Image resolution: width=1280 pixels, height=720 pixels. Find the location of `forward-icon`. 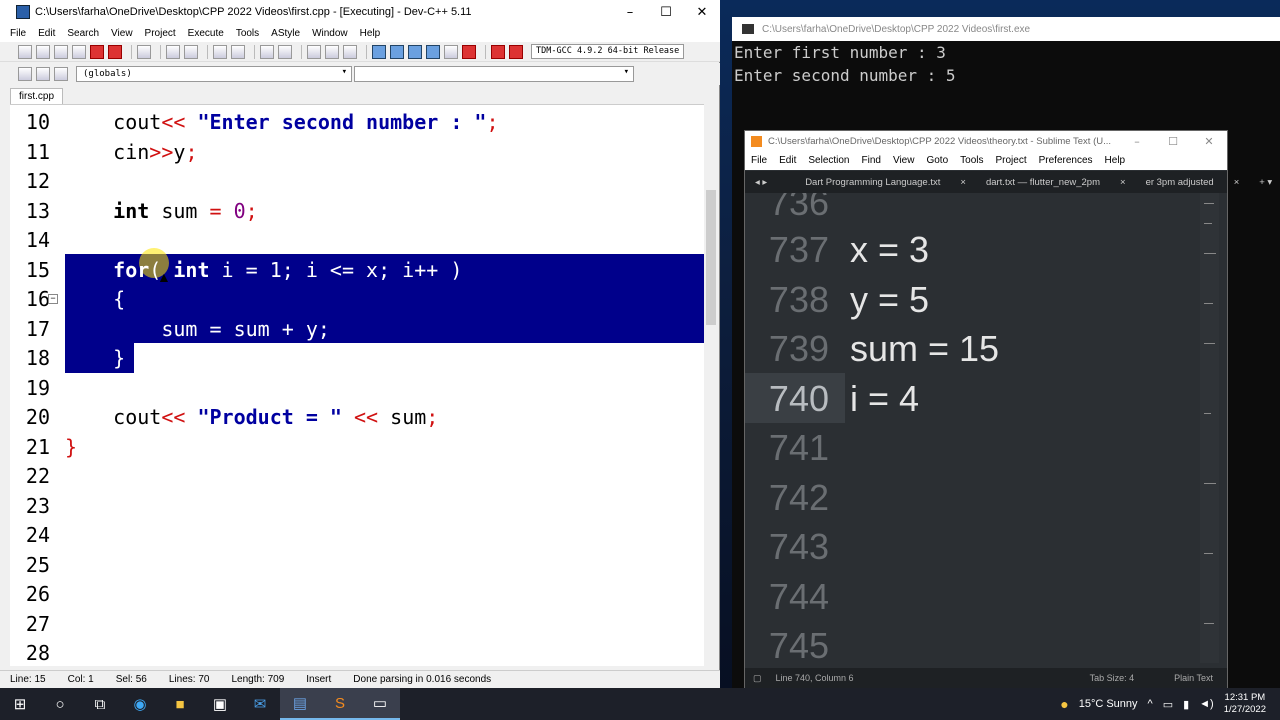

forward-icon is located at coordinates (332, 51).